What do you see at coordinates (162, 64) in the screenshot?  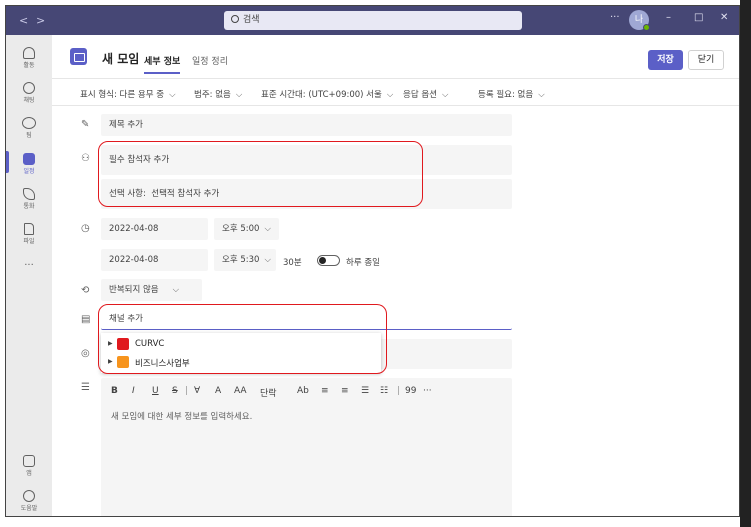 I see `tab-details: 세부 정보` at bounding box center [162, 64].